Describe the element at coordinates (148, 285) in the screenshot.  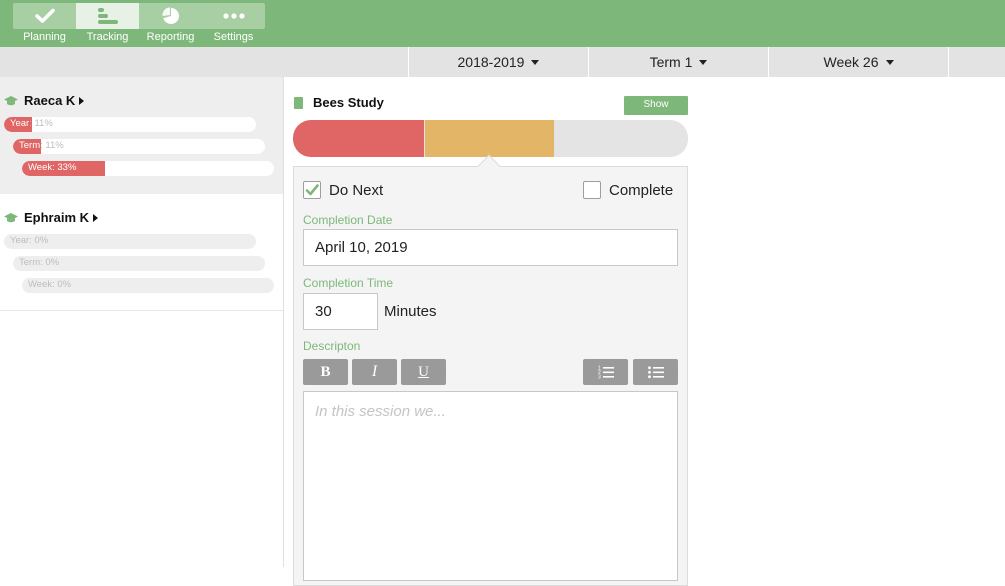
I see `week-progress-bar: Week: 0%` at that location.